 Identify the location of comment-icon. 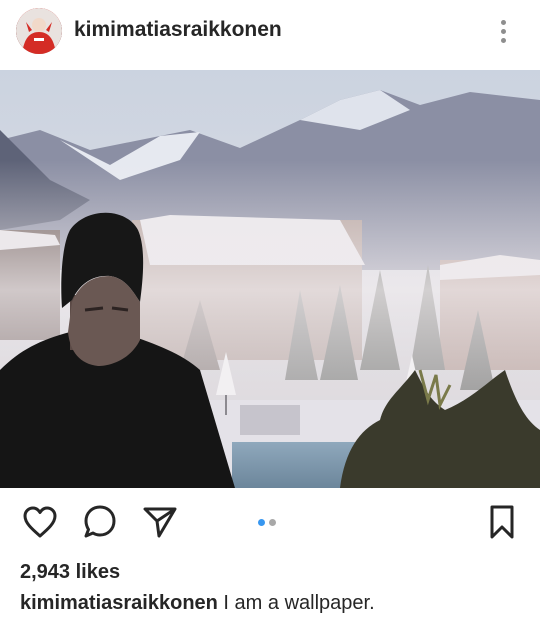
(100, 521).